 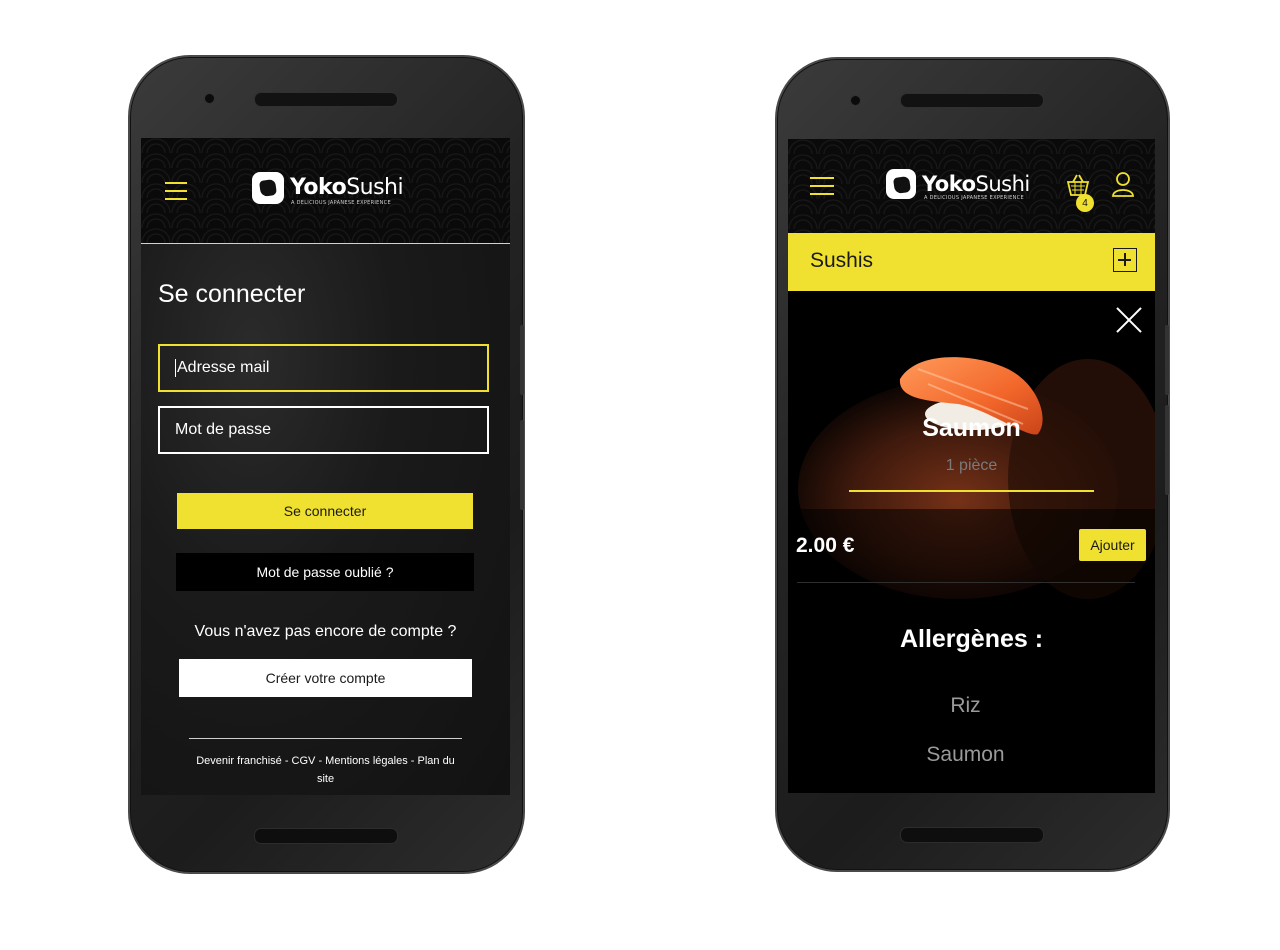 What do you see at coordinates (232, 294) in the screenshot?
I see `page-title: Se connecter` at bounding box center [232, 294].